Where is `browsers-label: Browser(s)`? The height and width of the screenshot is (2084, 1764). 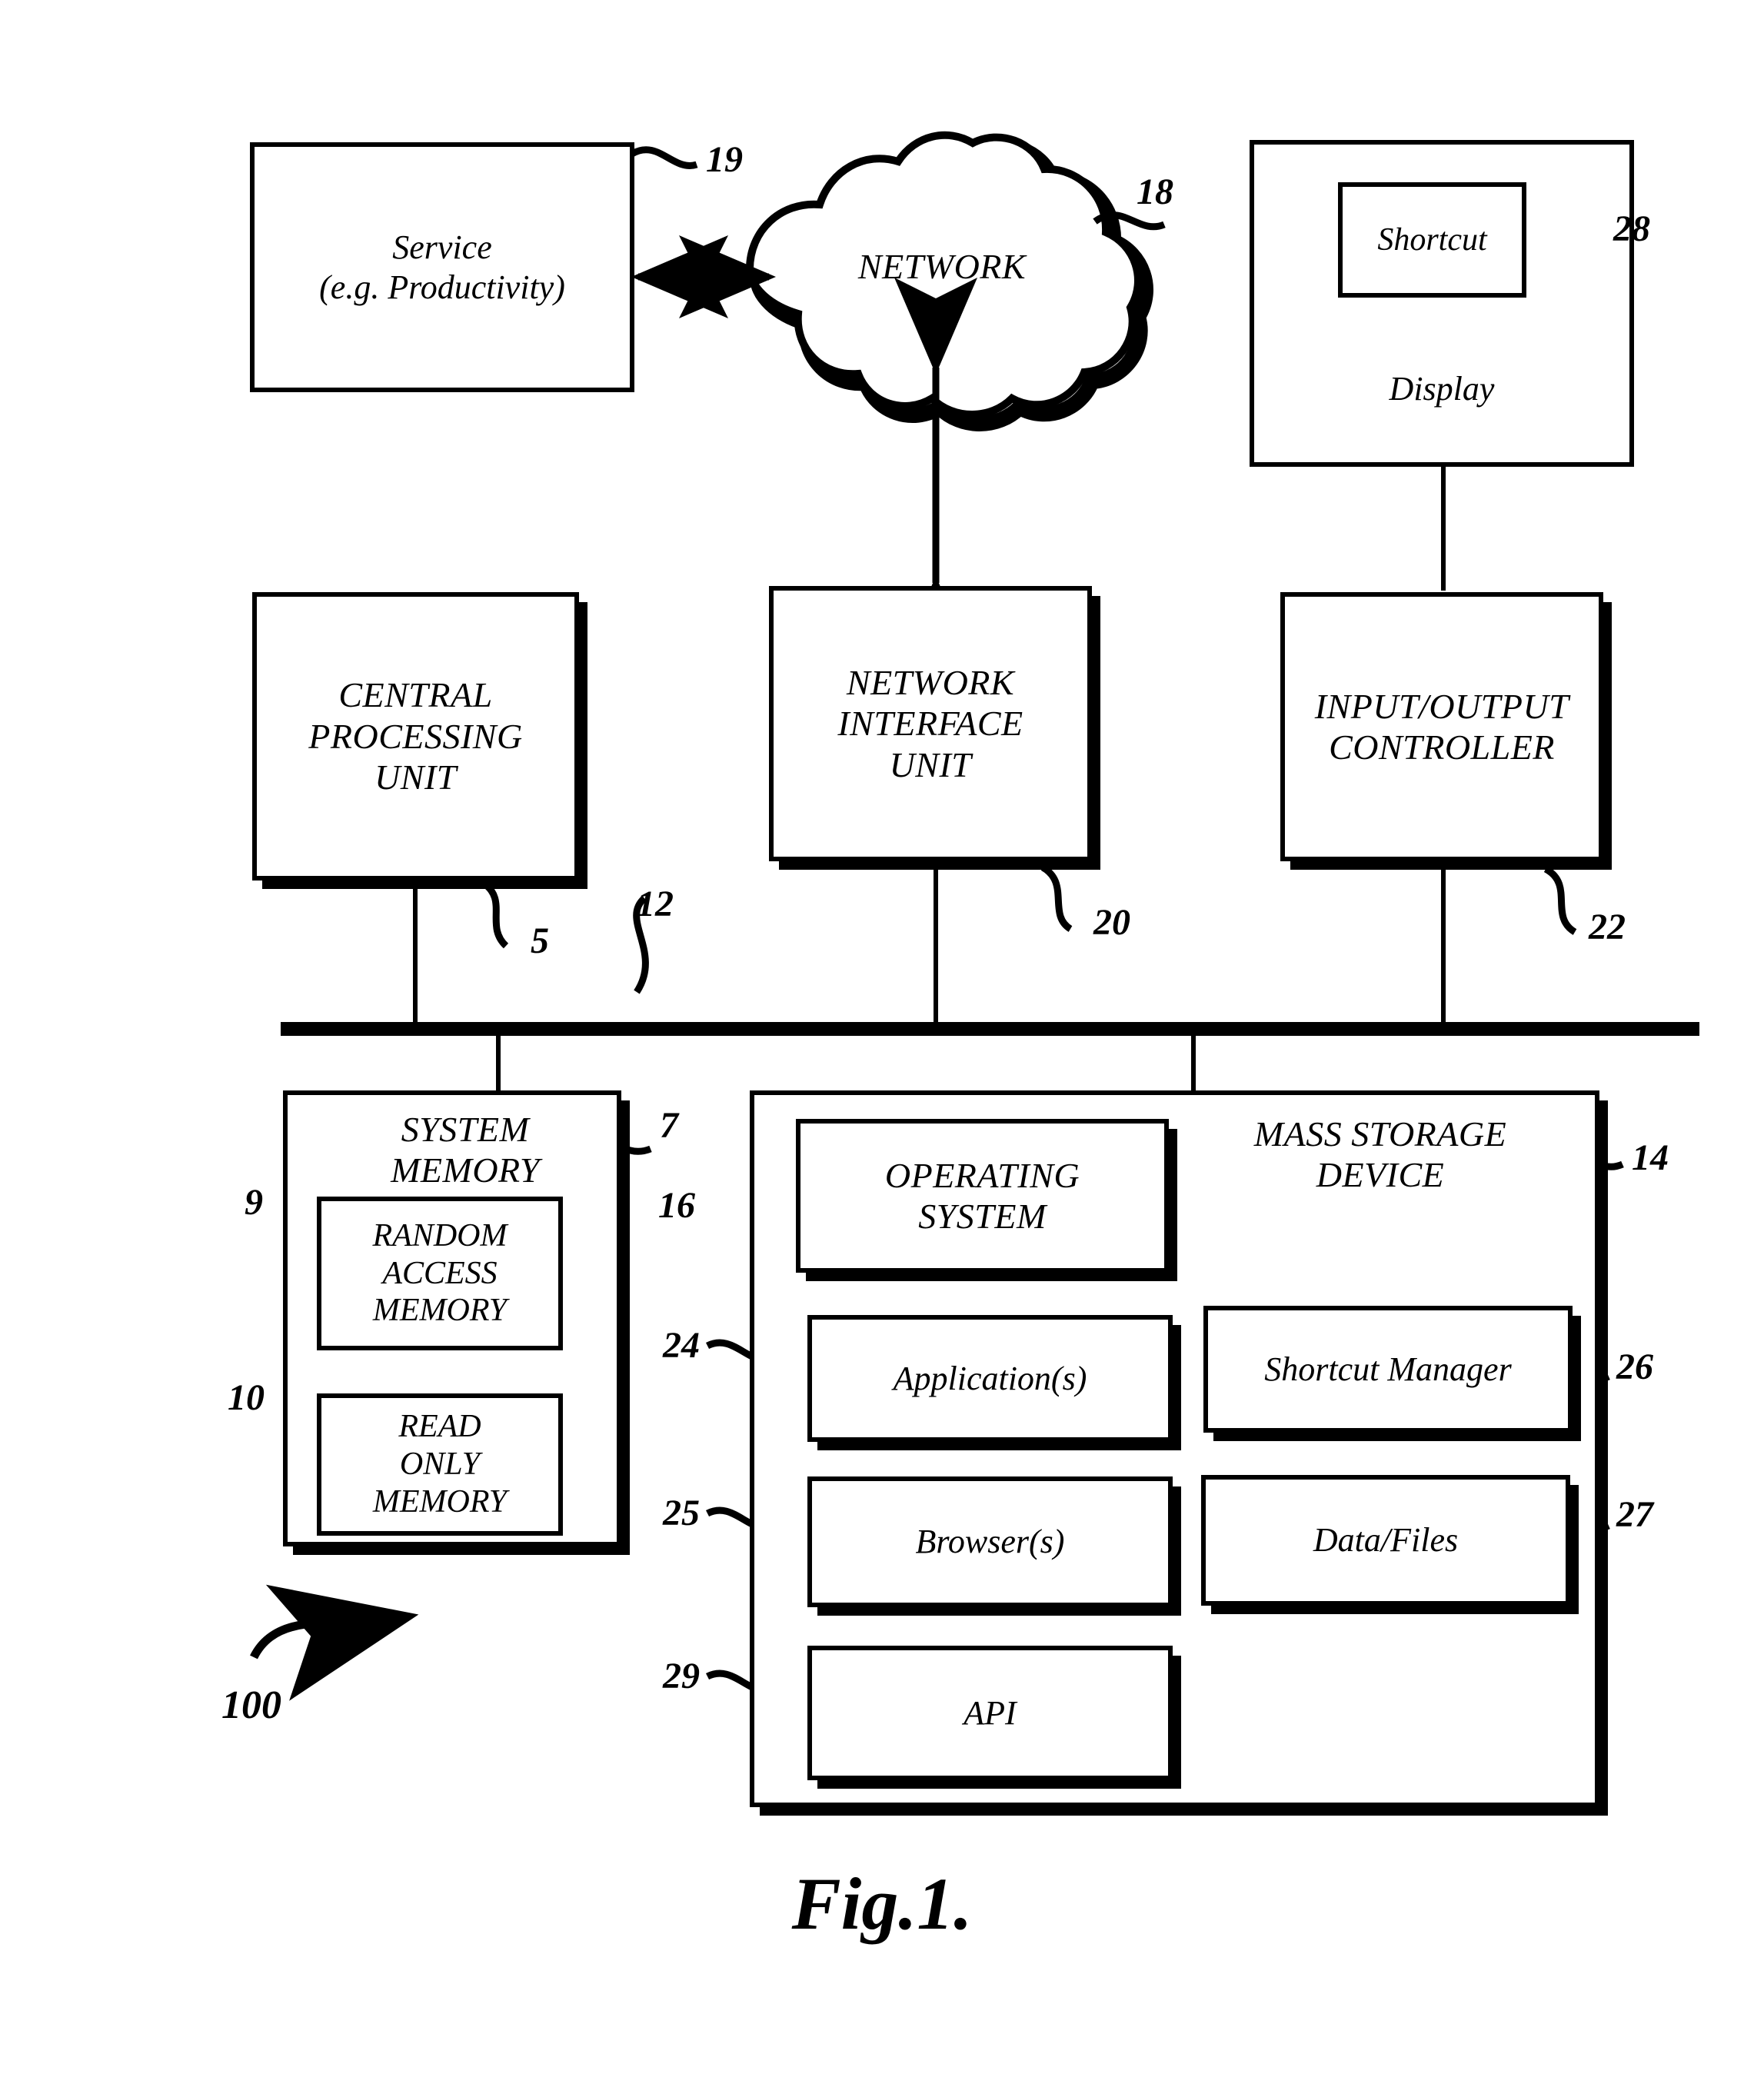
browsers-label: Browser(s) is located at coordinates (990, 1542).